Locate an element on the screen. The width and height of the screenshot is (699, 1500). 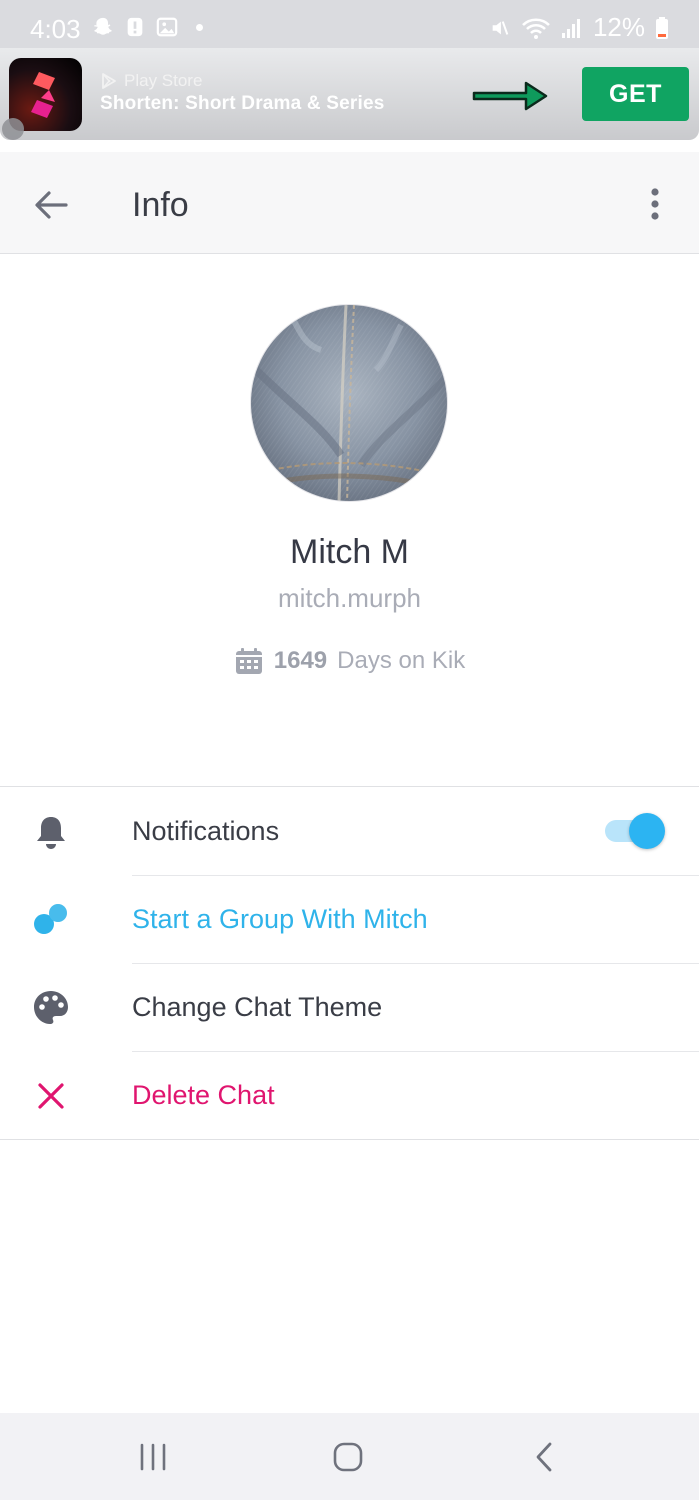
start-group-row: Start a Group With Mitch is located at coordinates (349, 919).